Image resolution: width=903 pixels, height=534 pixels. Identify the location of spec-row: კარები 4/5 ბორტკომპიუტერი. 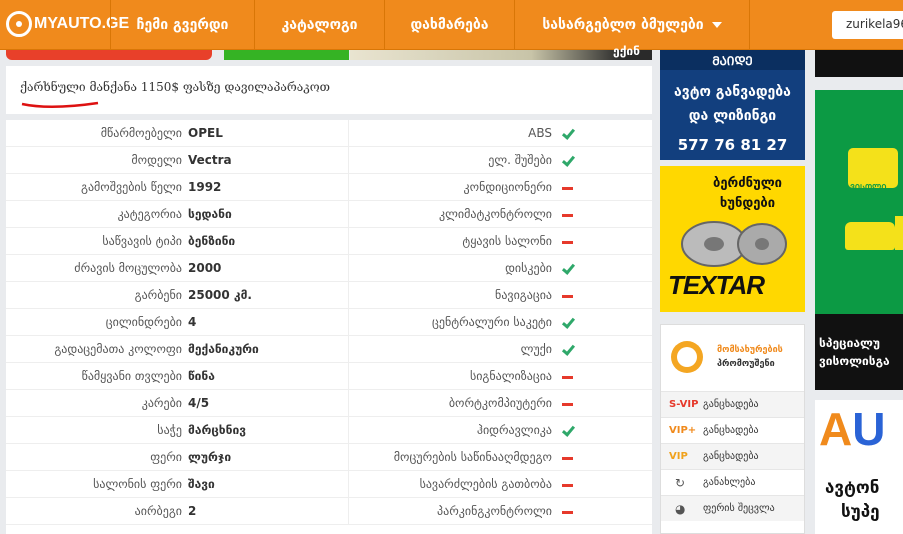
(329, 403).